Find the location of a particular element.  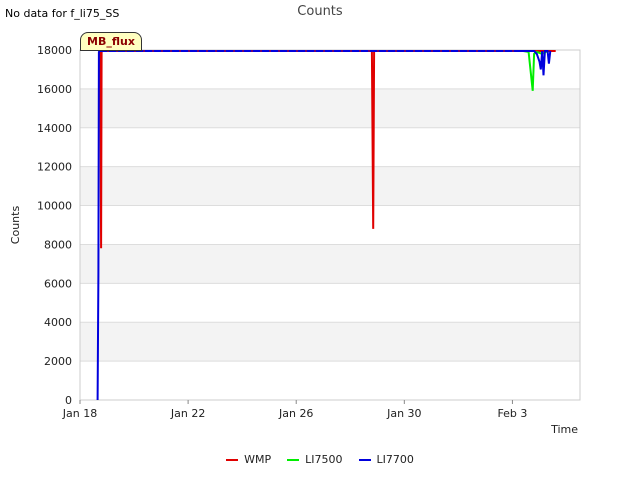

y-tick-label: 16000 is located at coordinates (54, 89).